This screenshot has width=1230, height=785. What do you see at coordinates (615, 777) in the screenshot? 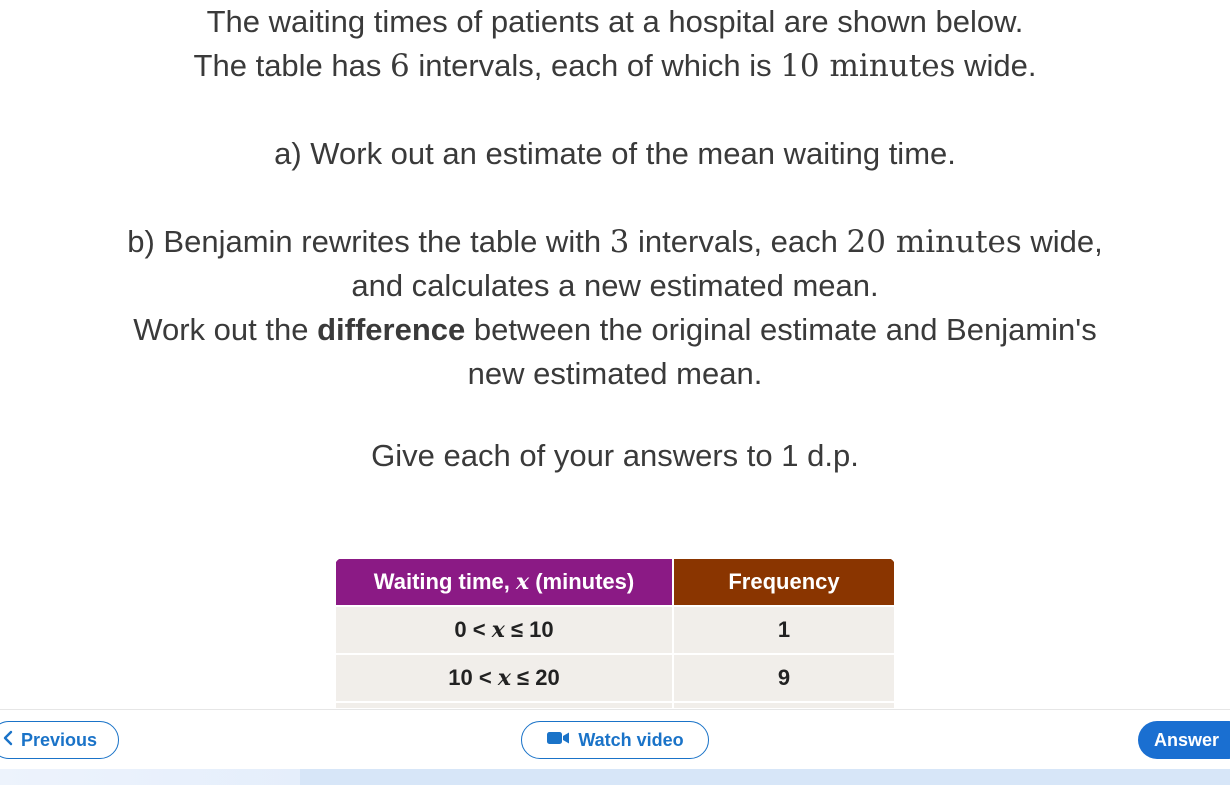
I see `footer-strip` at bounding box center [615, 777].